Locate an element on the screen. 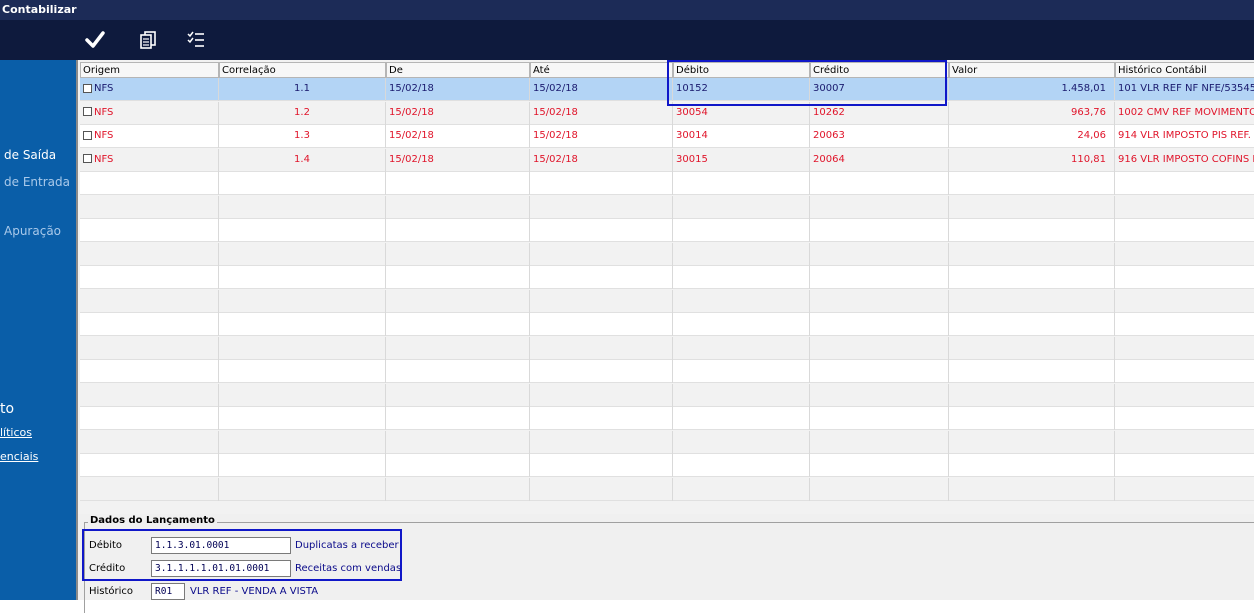 This screenshot has height=613, width=1254. cell-debito: 10152 is located at coordinates (741, 89).